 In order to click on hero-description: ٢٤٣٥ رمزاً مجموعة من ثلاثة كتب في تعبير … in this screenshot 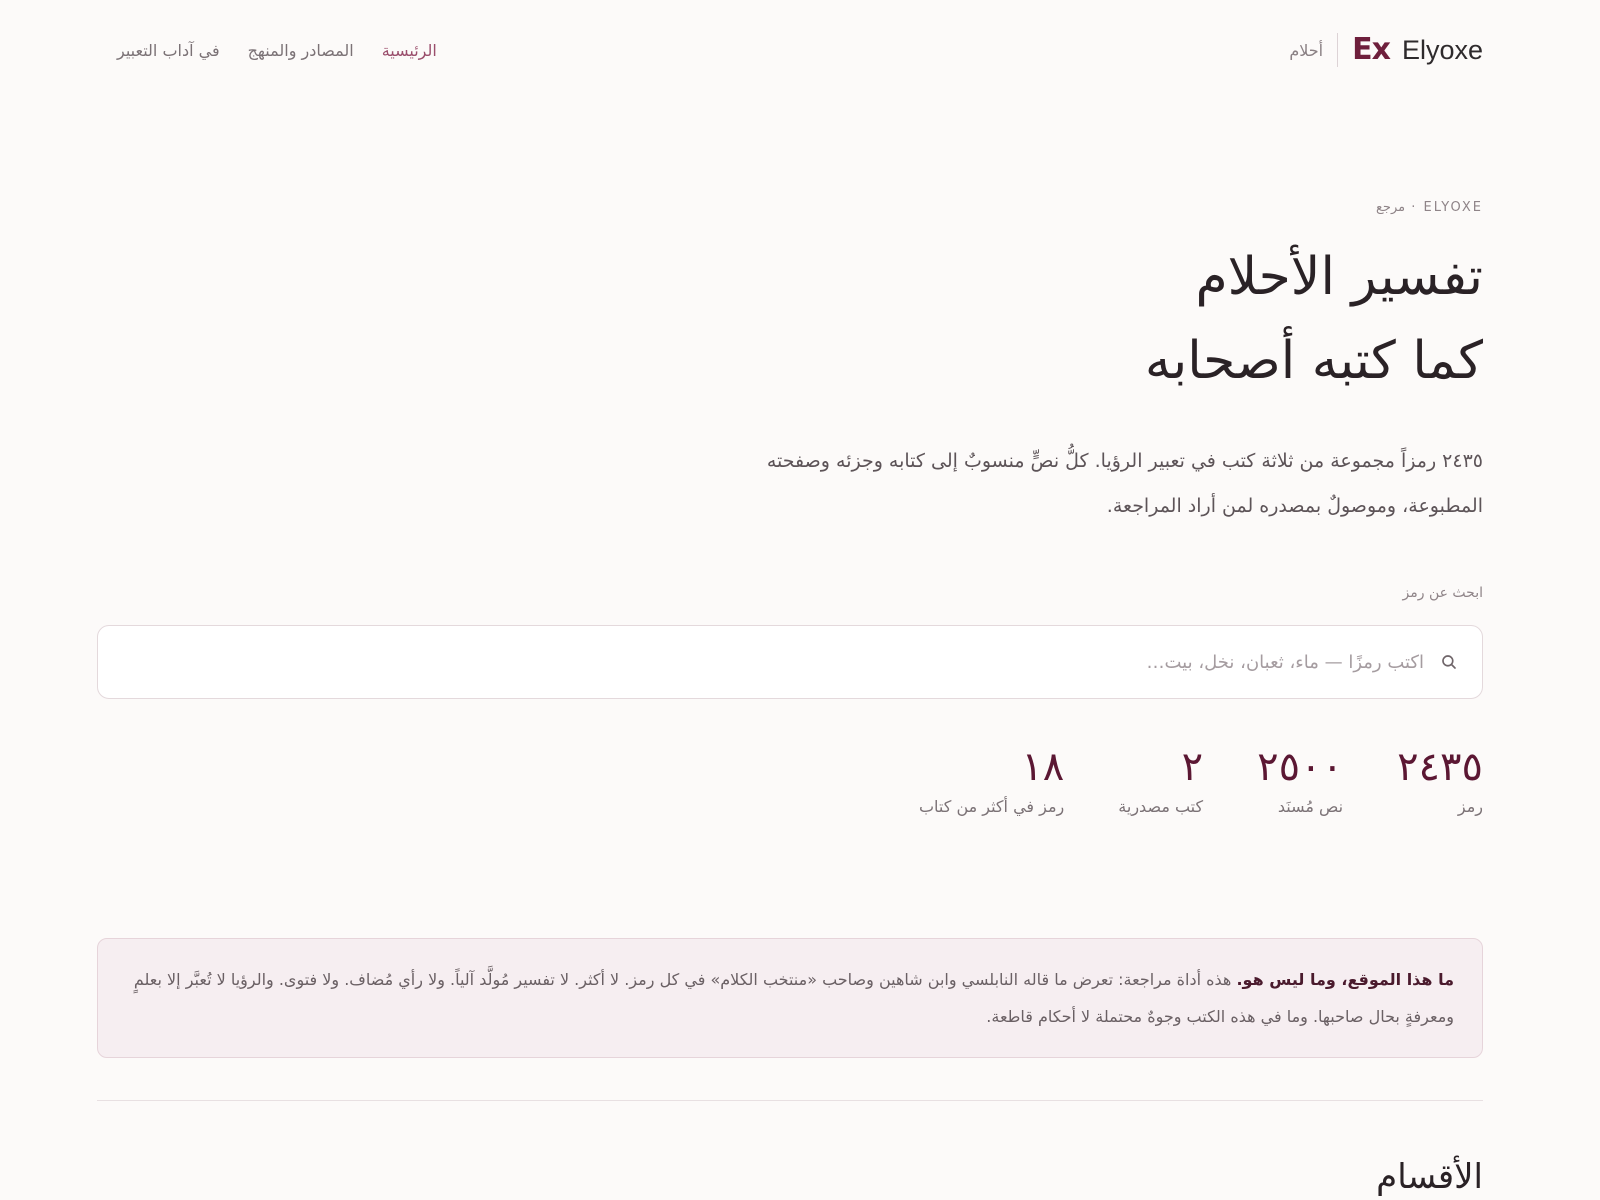, I will do `click(1124, 483)`.